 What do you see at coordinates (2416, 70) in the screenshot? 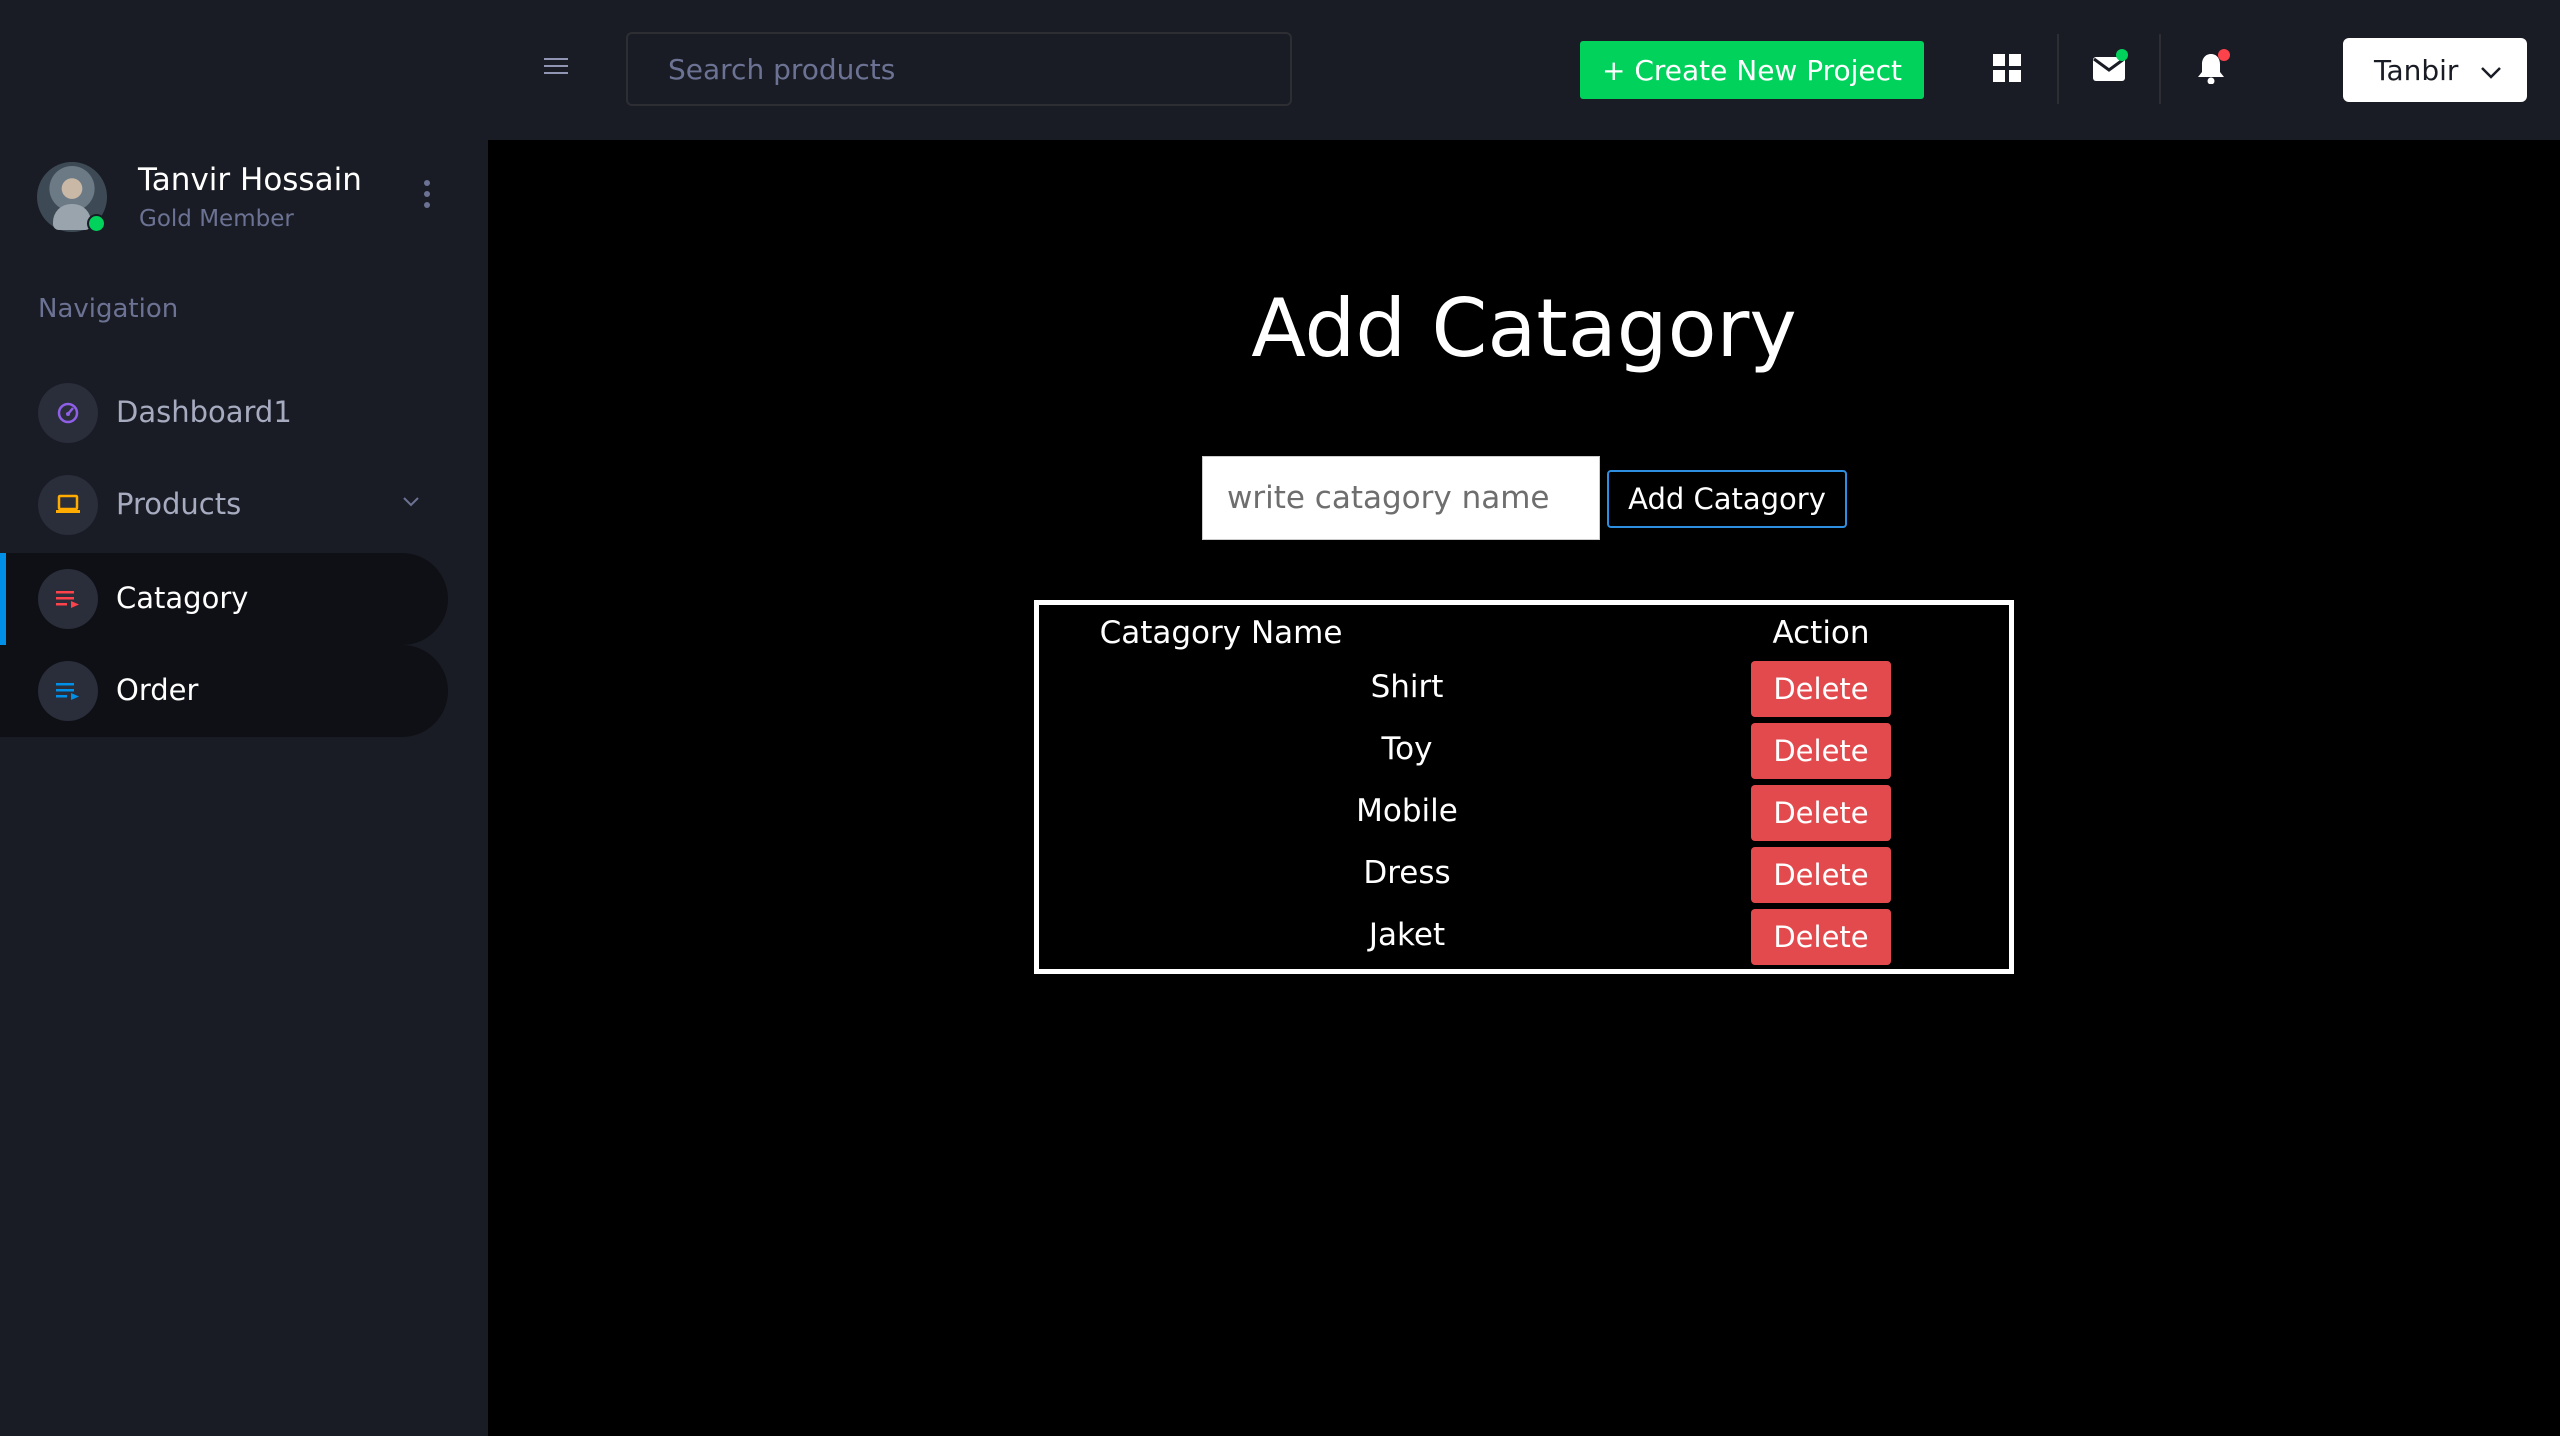
I see `user-name-label: Tanbir` at bounding box center [2416, 70].